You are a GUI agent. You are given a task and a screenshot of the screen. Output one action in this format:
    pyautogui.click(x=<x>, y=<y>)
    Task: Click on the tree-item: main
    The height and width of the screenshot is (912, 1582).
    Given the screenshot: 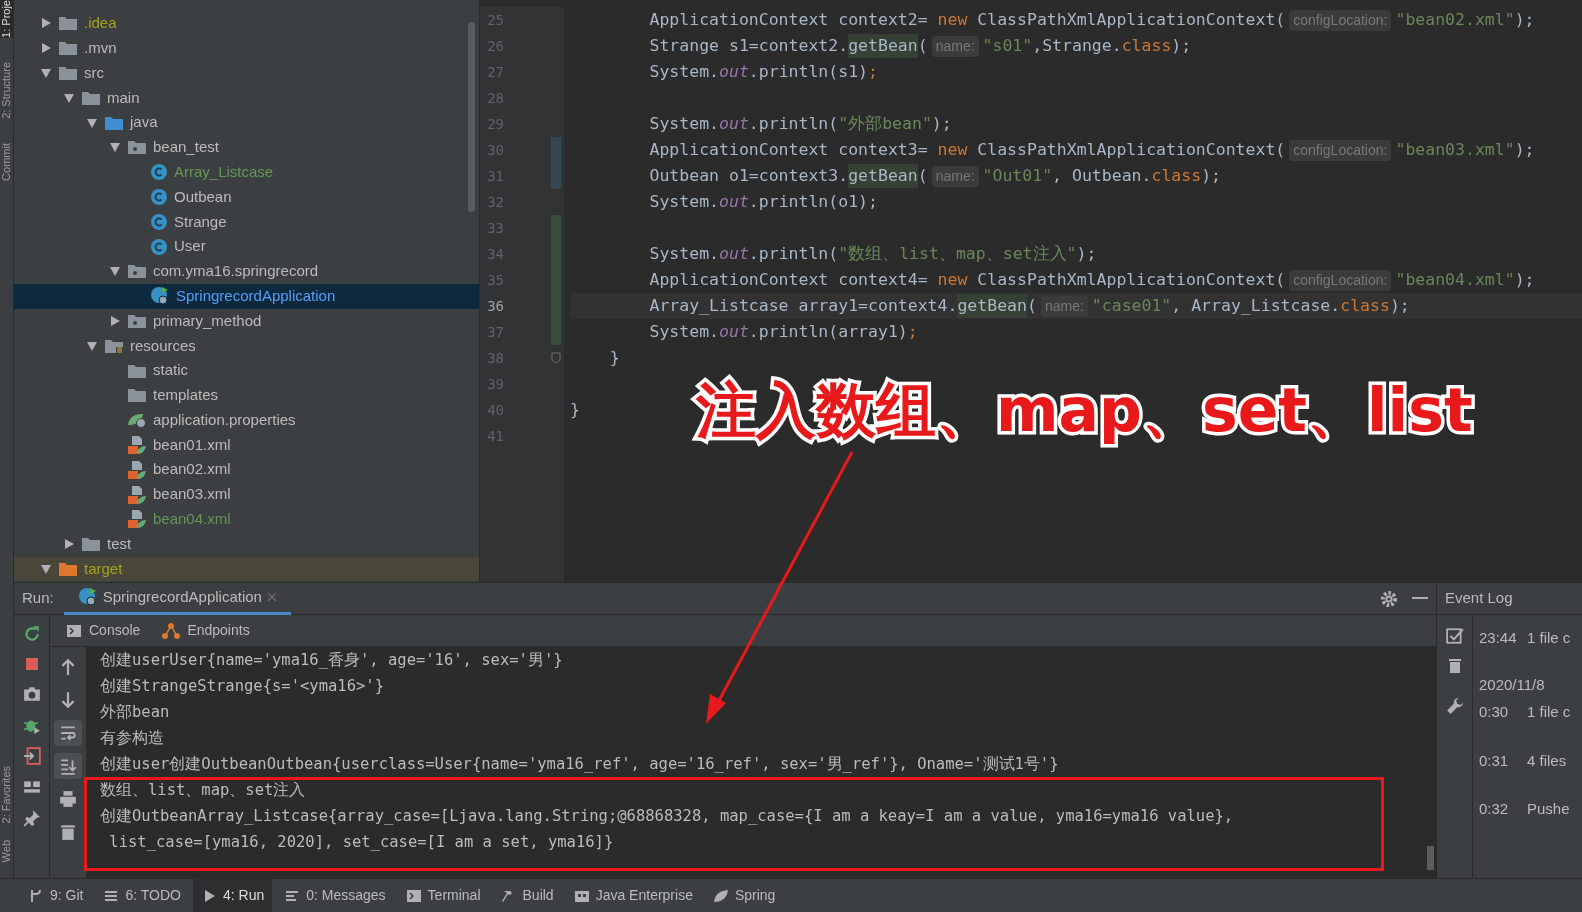 What is the action you would take?
    pyautogui.click(x=246, y=98)
    